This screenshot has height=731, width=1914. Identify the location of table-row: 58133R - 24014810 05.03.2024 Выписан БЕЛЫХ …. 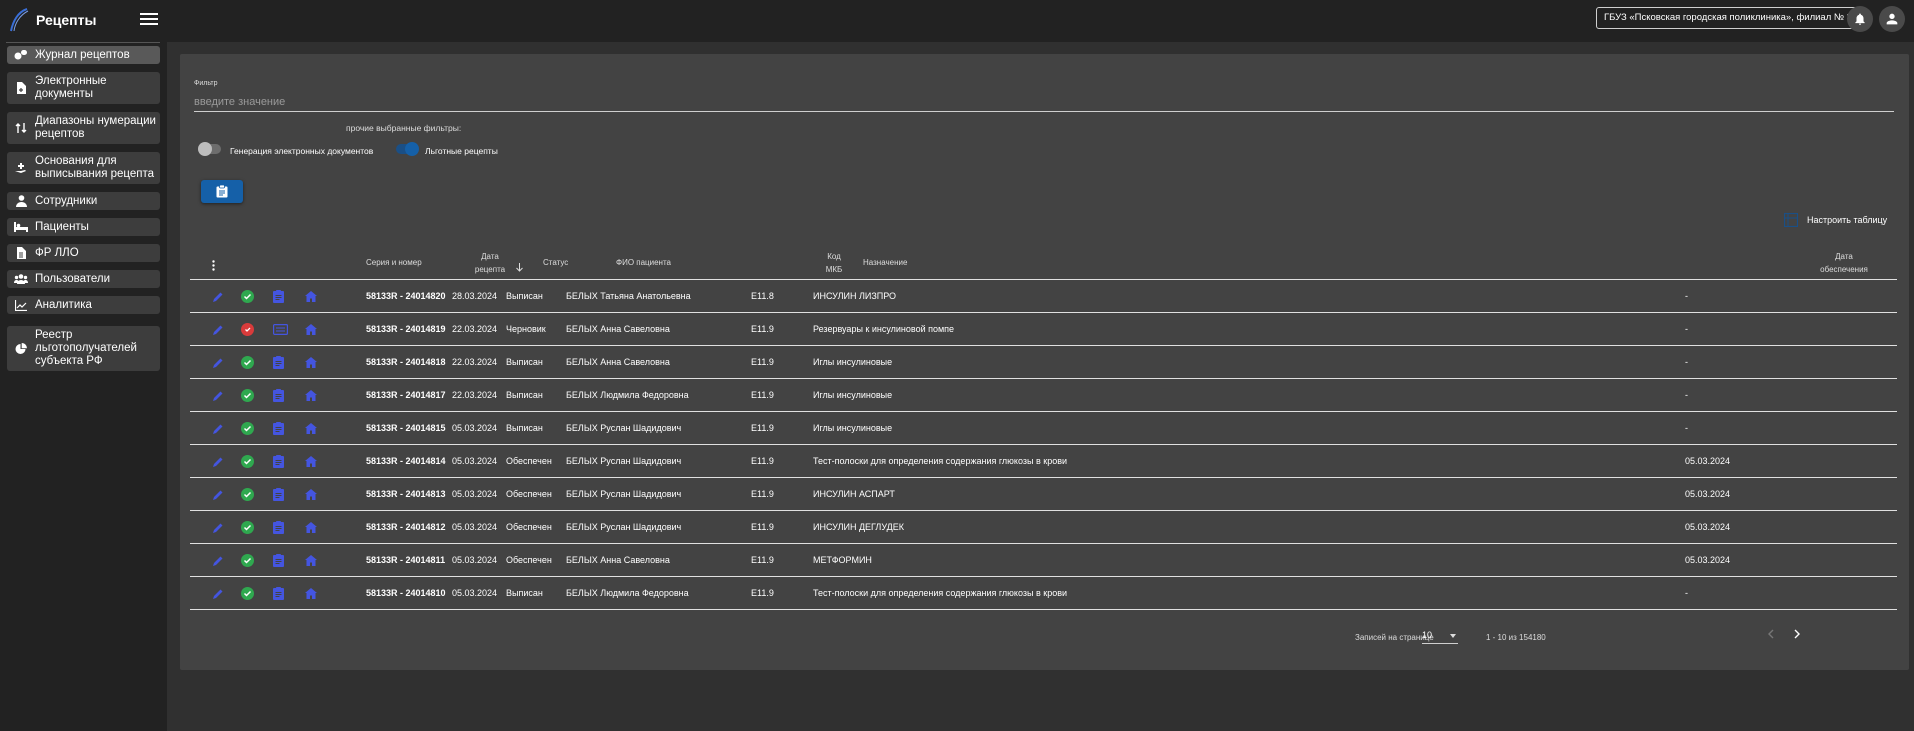
(1043, 593).